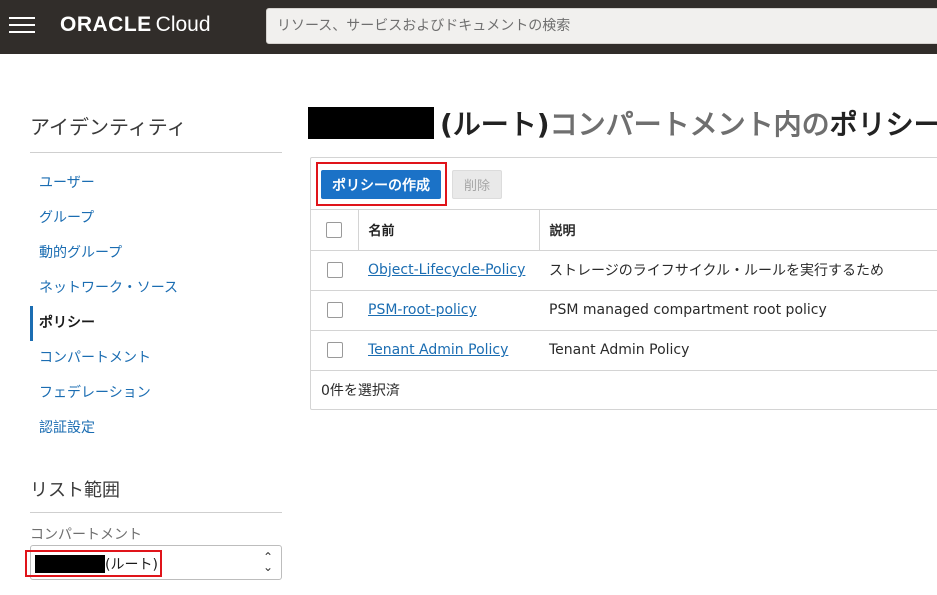 This screenshot has height=595, width=937. I want to click on table-row: Tenant Admin Policy Tenant Admin Policy, so click(624, 350).